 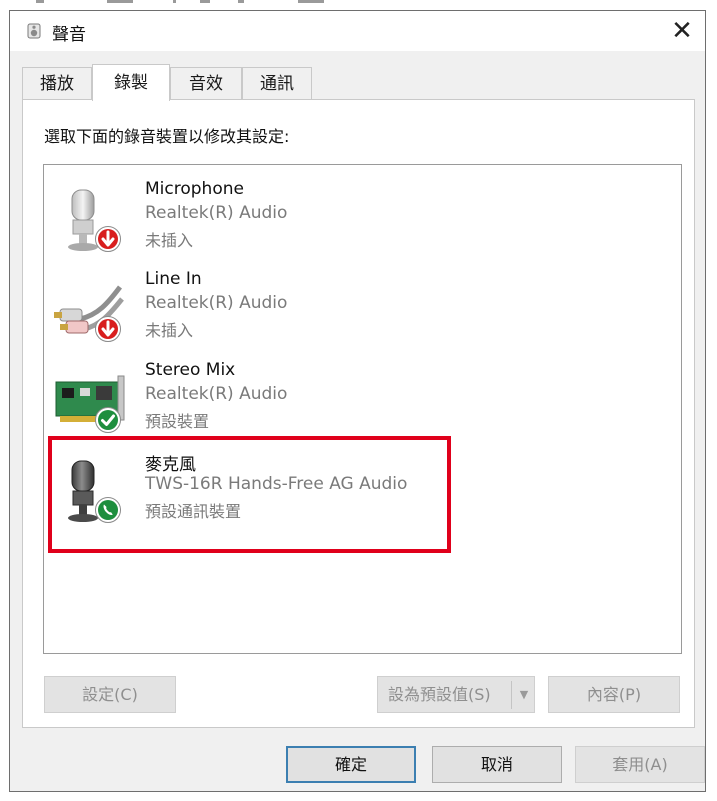 What do you see at coordinates (206, 83) in the screenshot?
I see `tab-sounds: 音效` at bounding box center [206, 83].